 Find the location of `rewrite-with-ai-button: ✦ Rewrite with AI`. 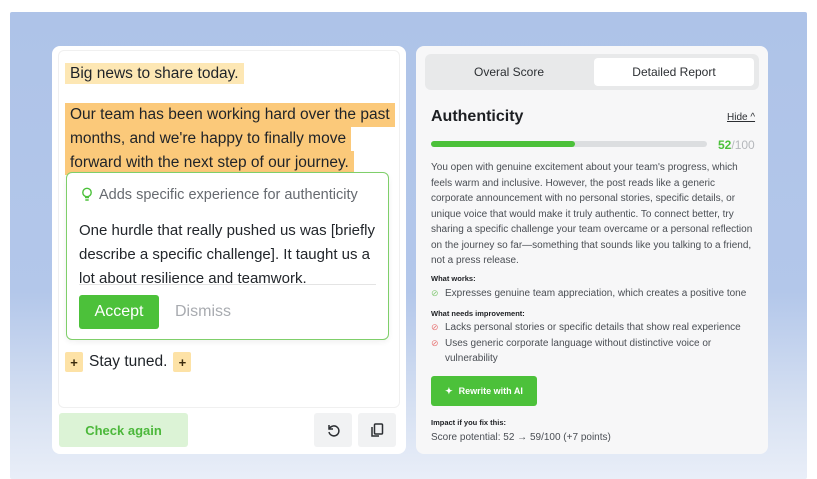

rewrite-with-ai-button: ✦ Rewrite with AI is located at coordinates (484, 391).